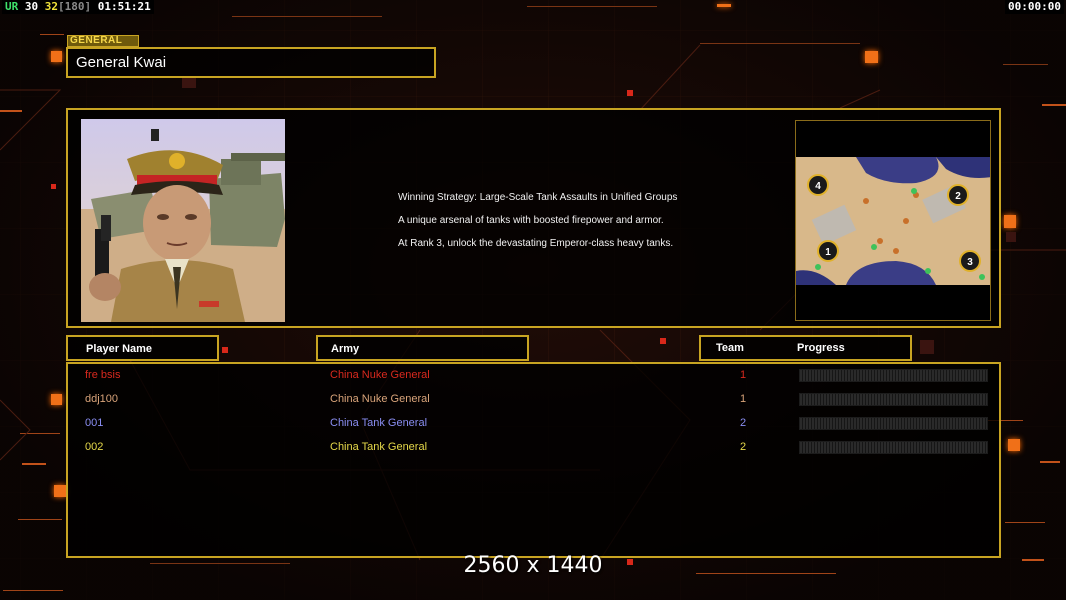 This screenshot has width=1066, height=600. What do you see at coordinates (119, 349) in the screenshot?
I see `header-player-name-label: Player Name` at bounding box center [119, 349].